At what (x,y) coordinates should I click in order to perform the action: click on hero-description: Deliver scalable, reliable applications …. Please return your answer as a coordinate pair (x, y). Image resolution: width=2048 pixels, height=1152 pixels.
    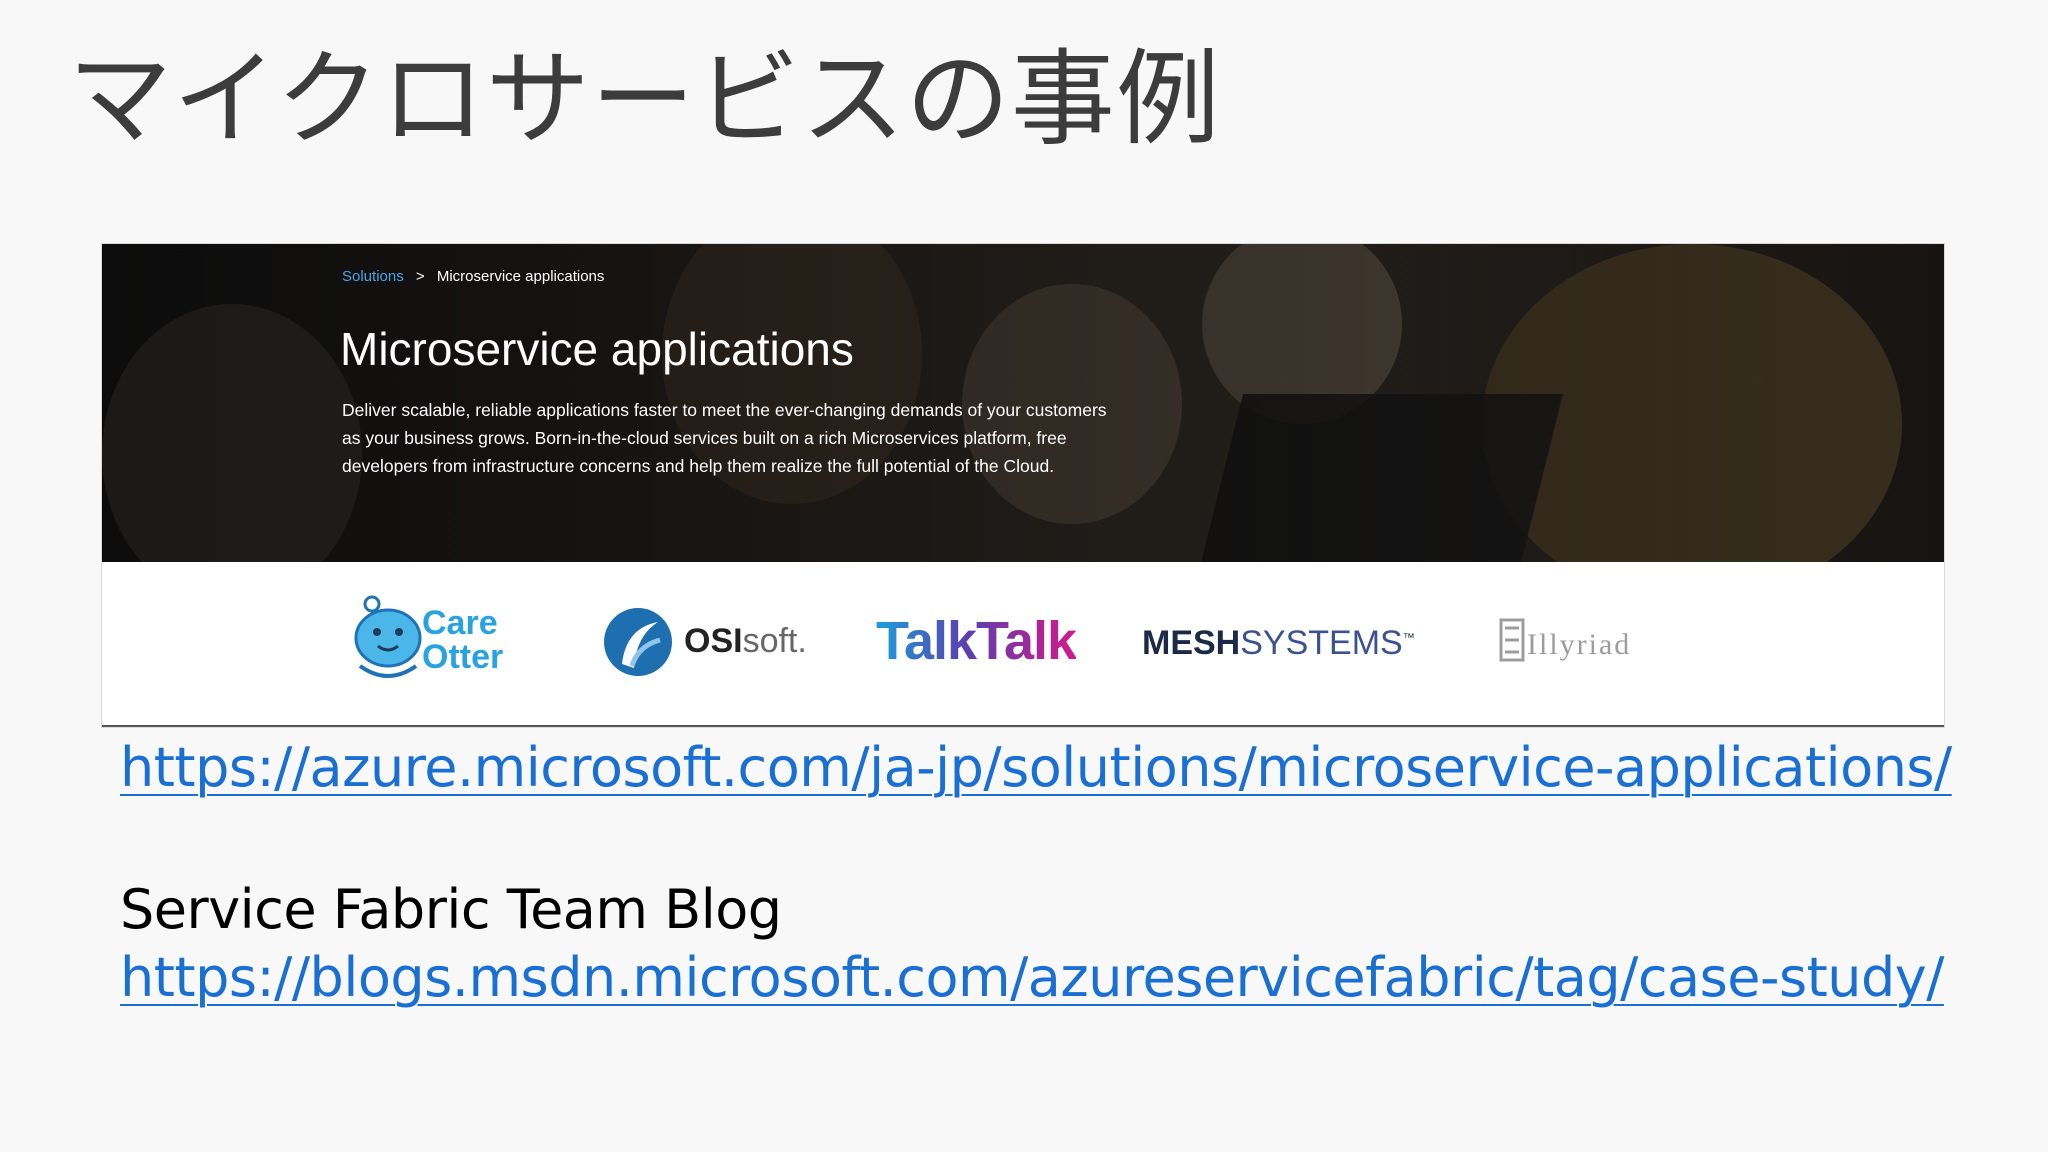
    Looking at the image, I should click on (724, 438).